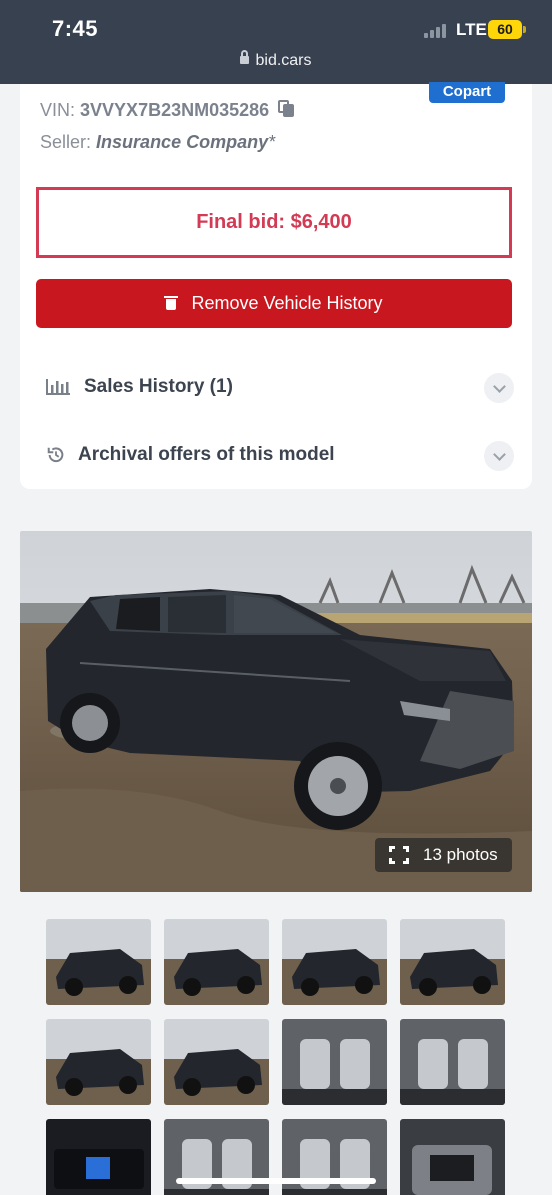 The image size is (552, 1195). Describe the element at coordinates (283, 60) in the screenshot. I see `url-text: bid.cars` at that location.